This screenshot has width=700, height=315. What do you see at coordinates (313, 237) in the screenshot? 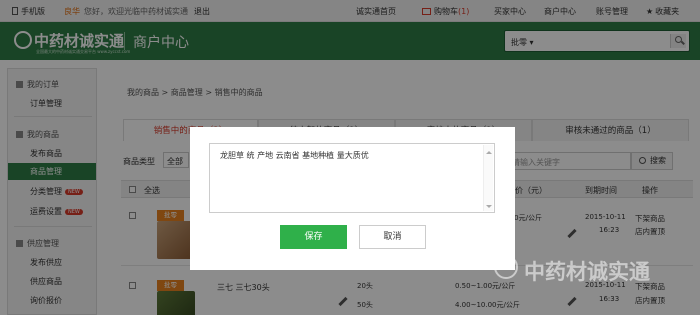
I see `save-button: 保存` at bounding box center [313, 237].